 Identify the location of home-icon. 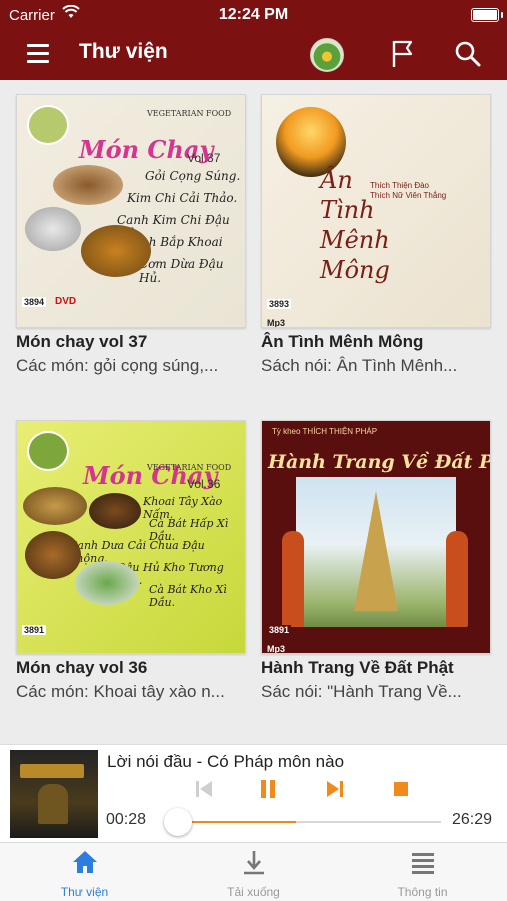
(85, 862).